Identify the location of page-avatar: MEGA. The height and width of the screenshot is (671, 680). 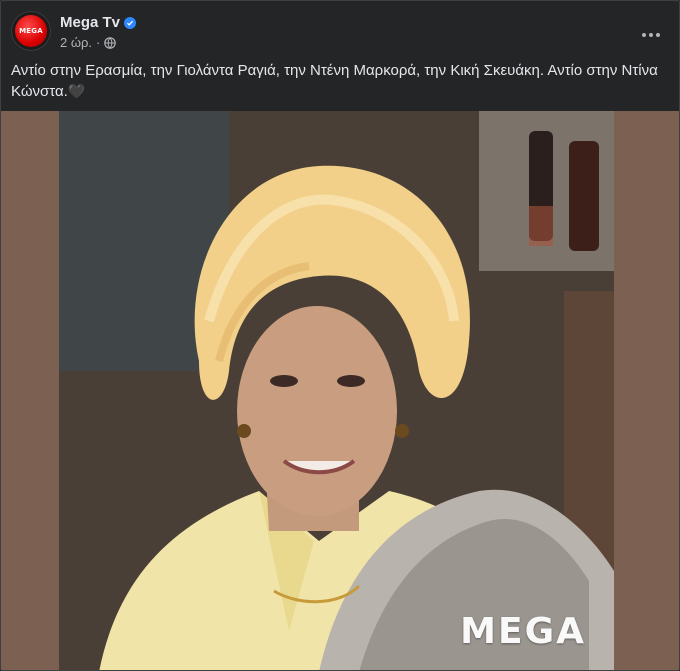
(31, 31).